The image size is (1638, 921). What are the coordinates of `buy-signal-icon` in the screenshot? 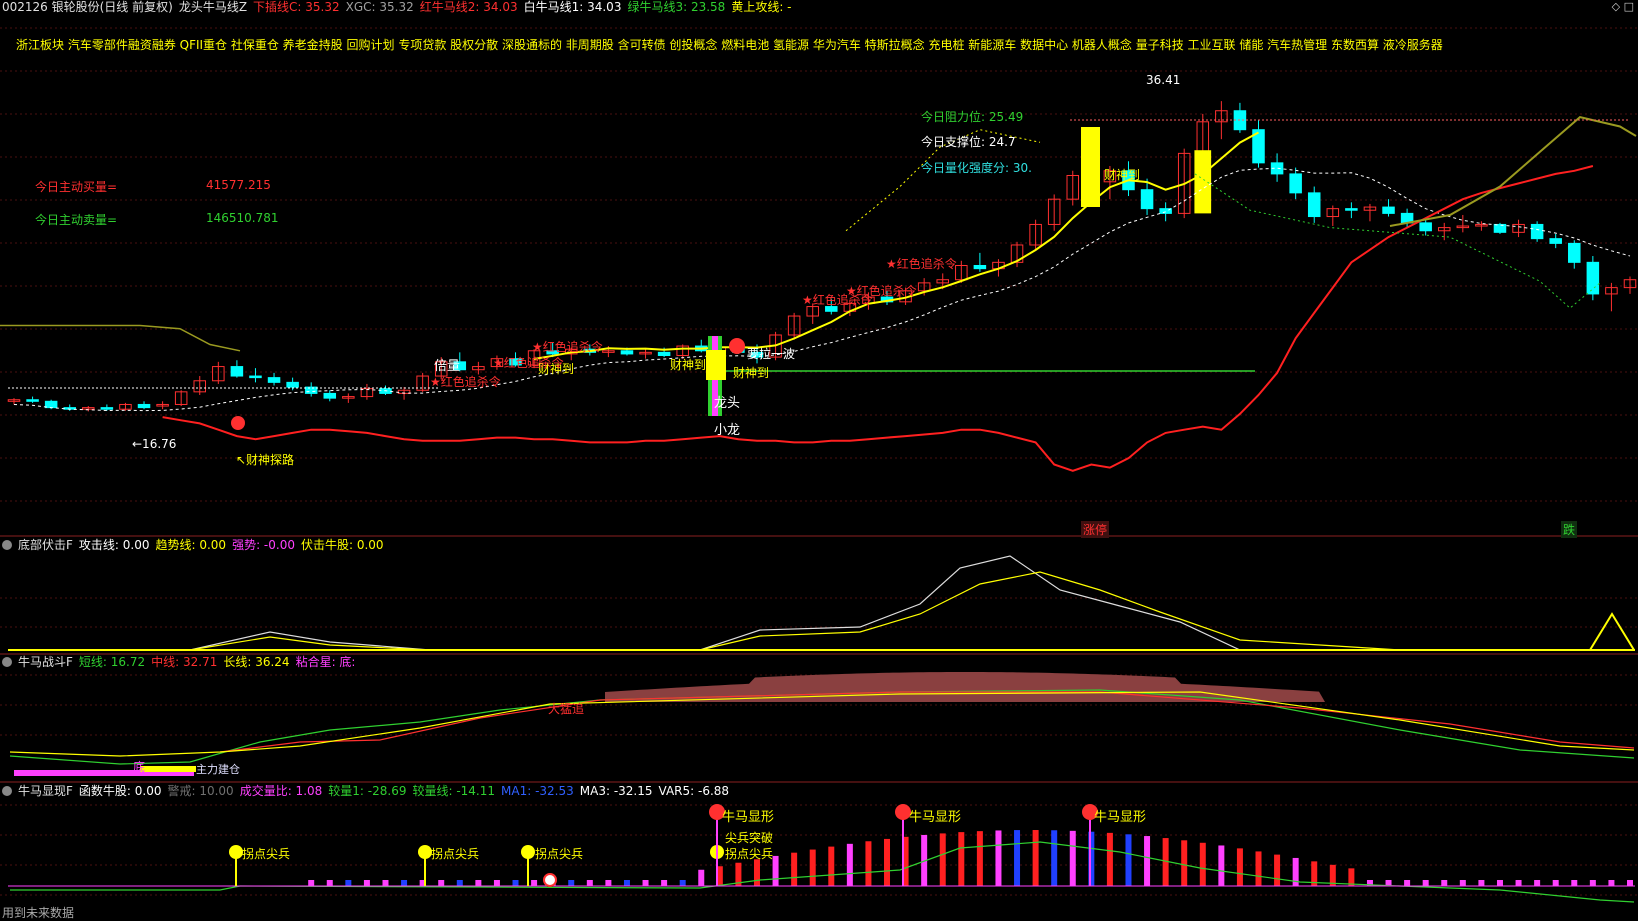 It's located at (238, 423).